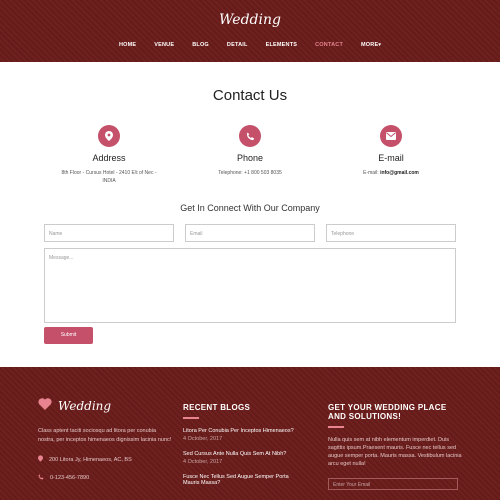 This screenshot has height=500, width=500. I want to click on phone-label: Phone, so click(250, 158).